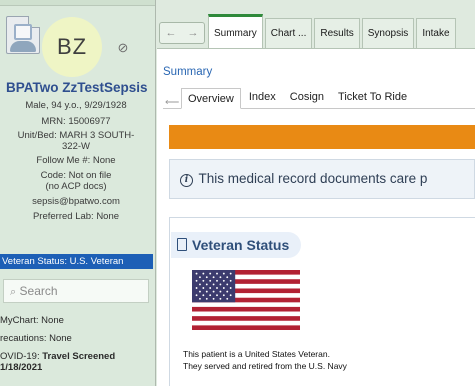 This screenshot has width=475, height=386. What do you see at coordinates (79, 356) in the screenshot?
I see `covid-value: Travel Screened` at bounding box center [79, 356].